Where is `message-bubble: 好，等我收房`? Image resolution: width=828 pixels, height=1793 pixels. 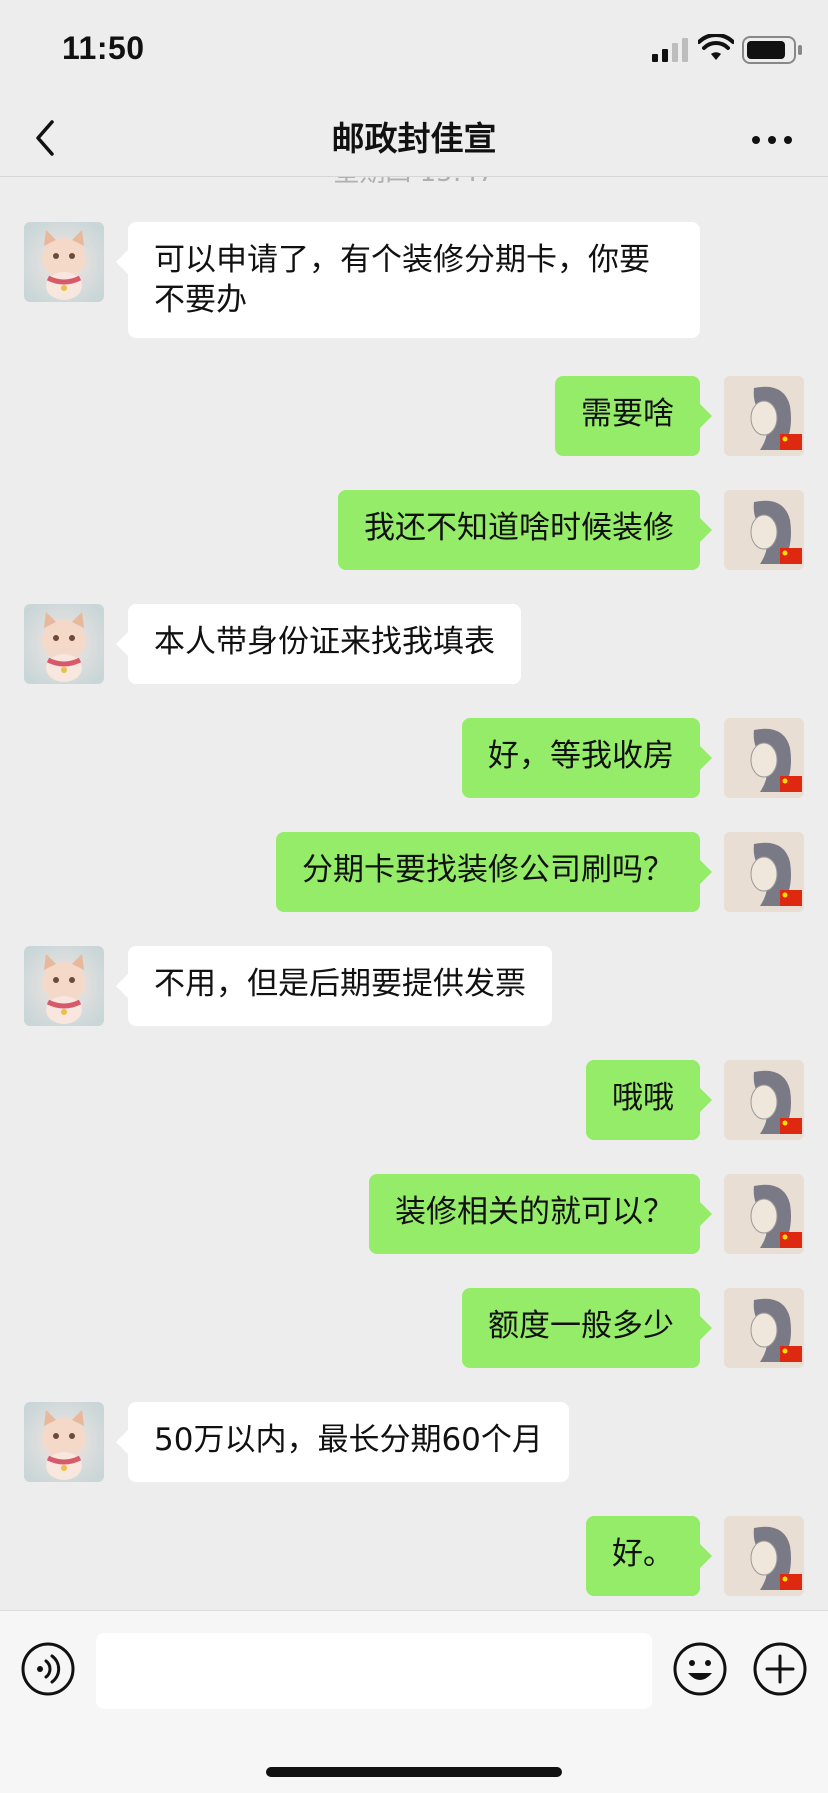
message-bubble: 好，等我收房 is located at coordinates (587, 758).